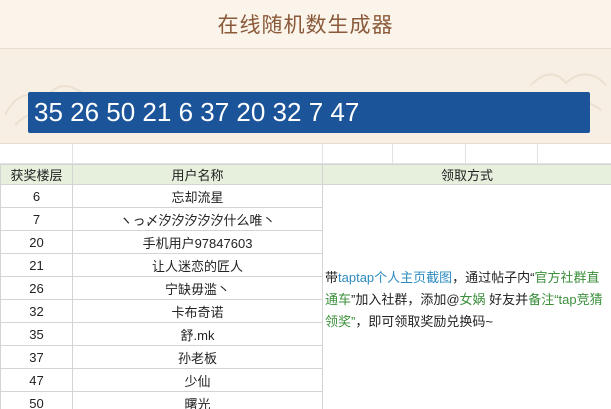  Describe the element at coordinates (197, 265) in the screenshot. I see `user-cell: 让人迷恋的匠人` at that location.